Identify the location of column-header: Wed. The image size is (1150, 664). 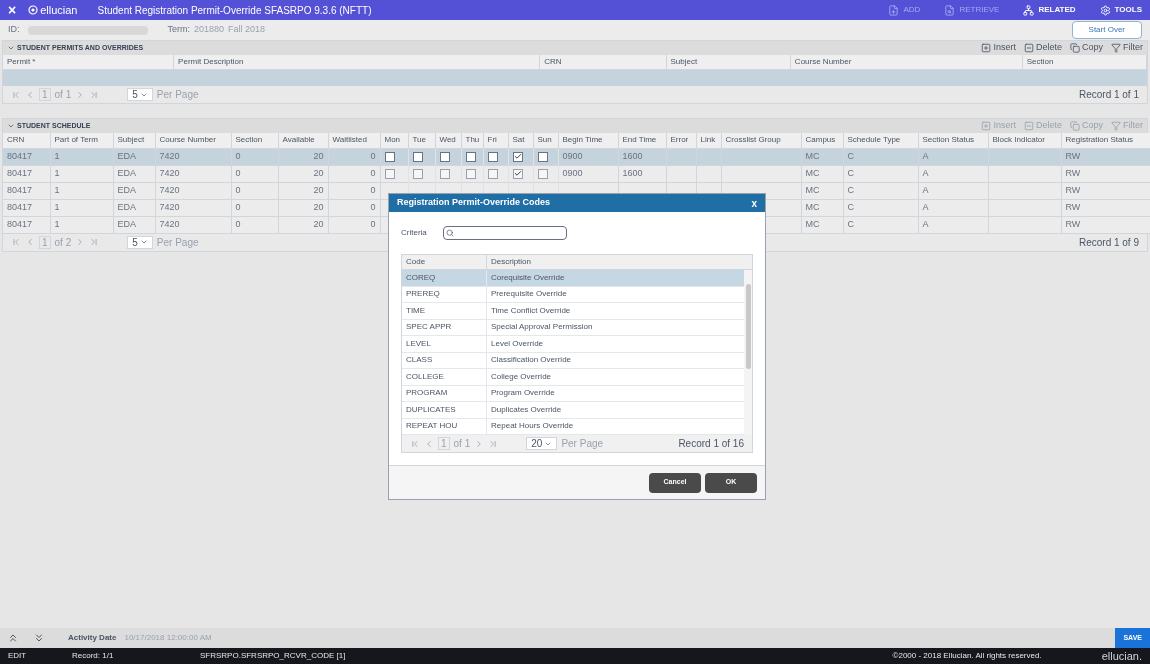
(448, 140).